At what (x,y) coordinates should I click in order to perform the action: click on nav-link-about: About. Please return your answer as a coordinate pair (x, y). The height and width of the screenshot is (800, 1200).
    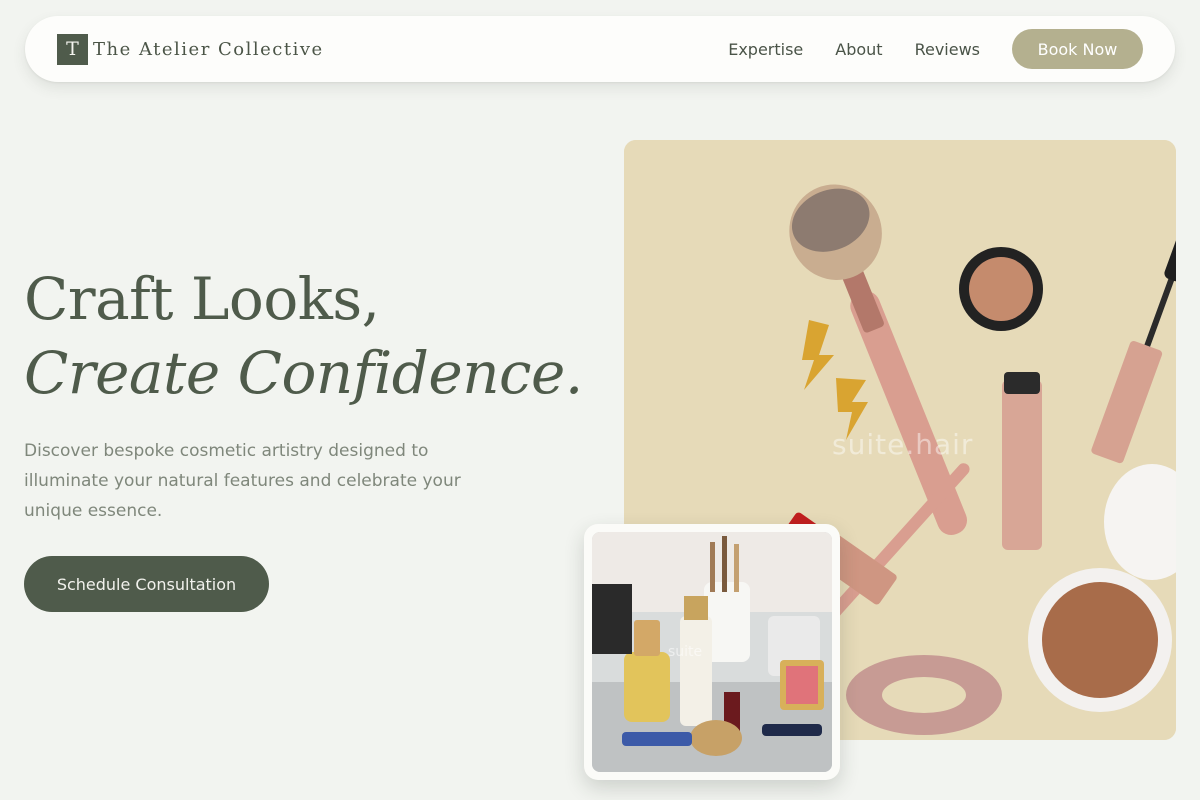
    Looking at the image, I should click on (858, 49).